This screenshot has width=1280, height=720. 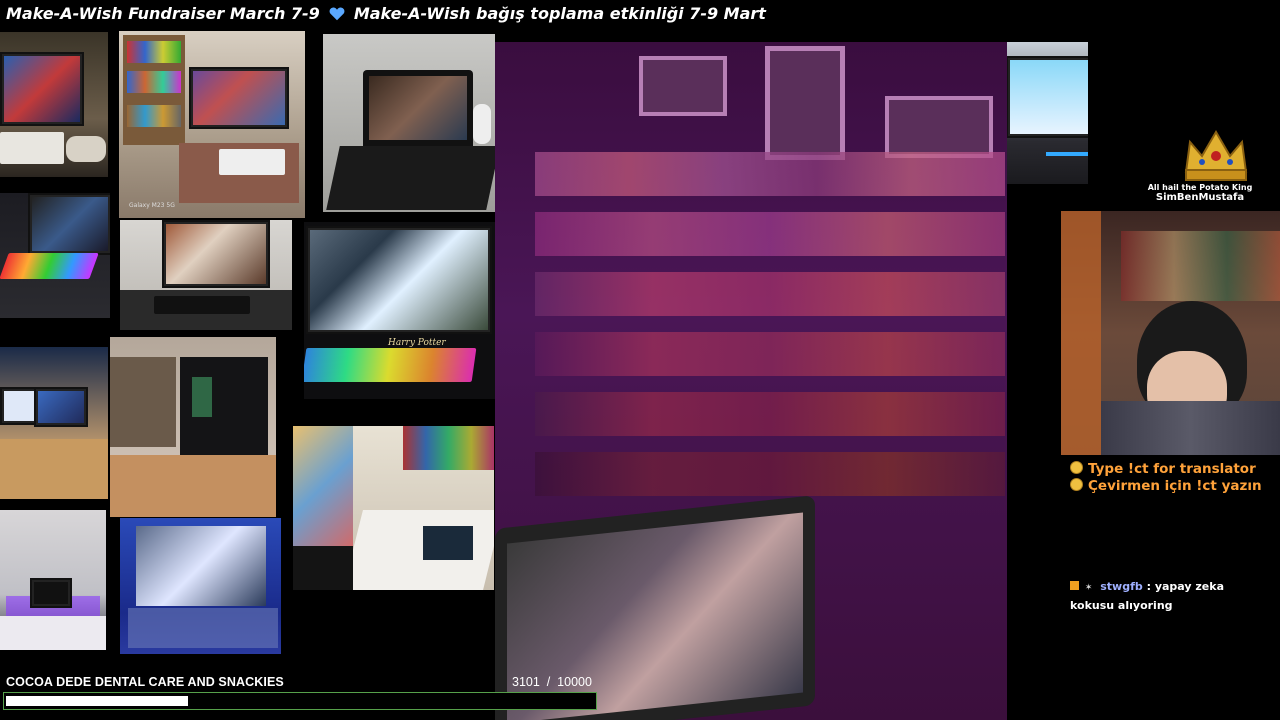 I want to click on badge-icon, so click(x=1074, y=585).